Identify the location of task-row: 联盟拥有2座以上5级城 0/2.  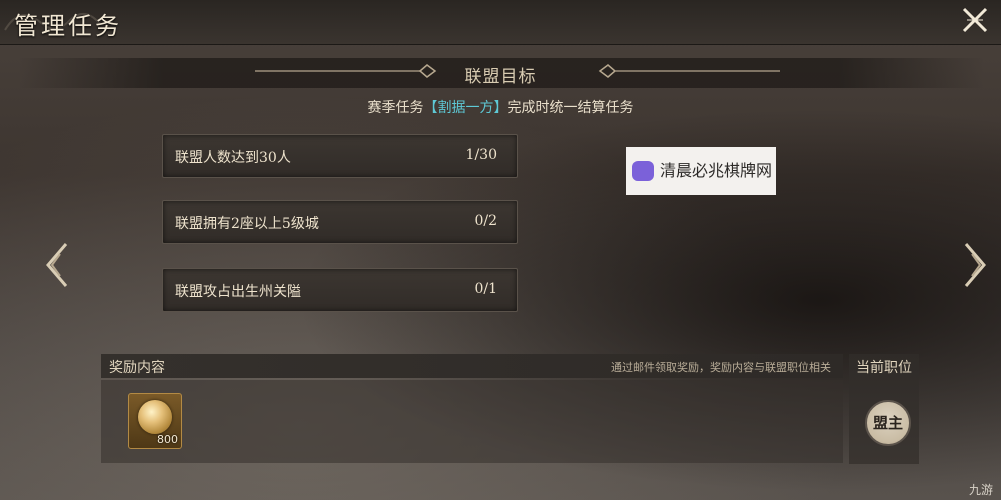
(340, 222).